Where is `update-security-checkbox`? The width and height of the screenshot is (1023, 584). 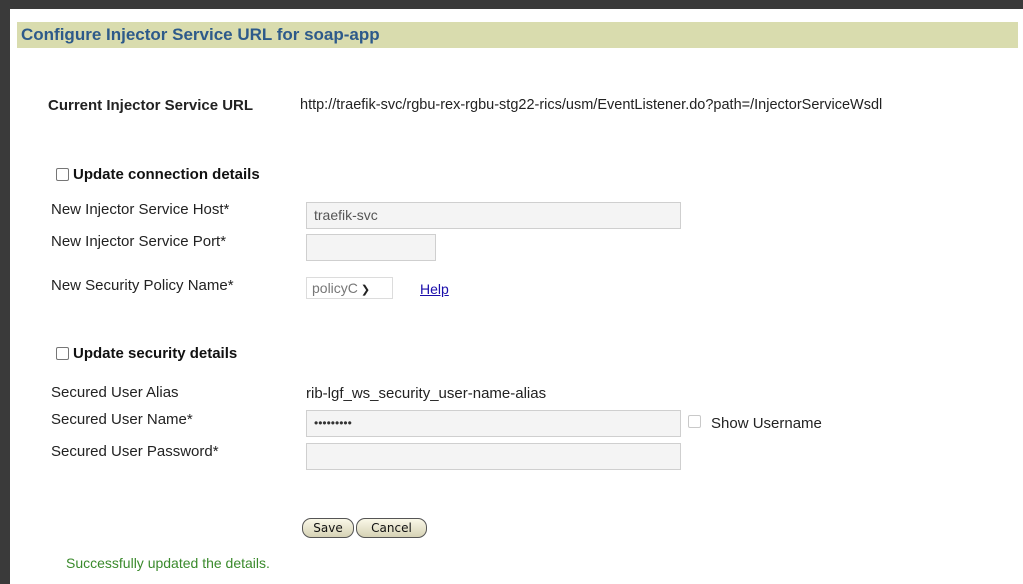 update-security-checkbox is located at coordinates (62, 353).